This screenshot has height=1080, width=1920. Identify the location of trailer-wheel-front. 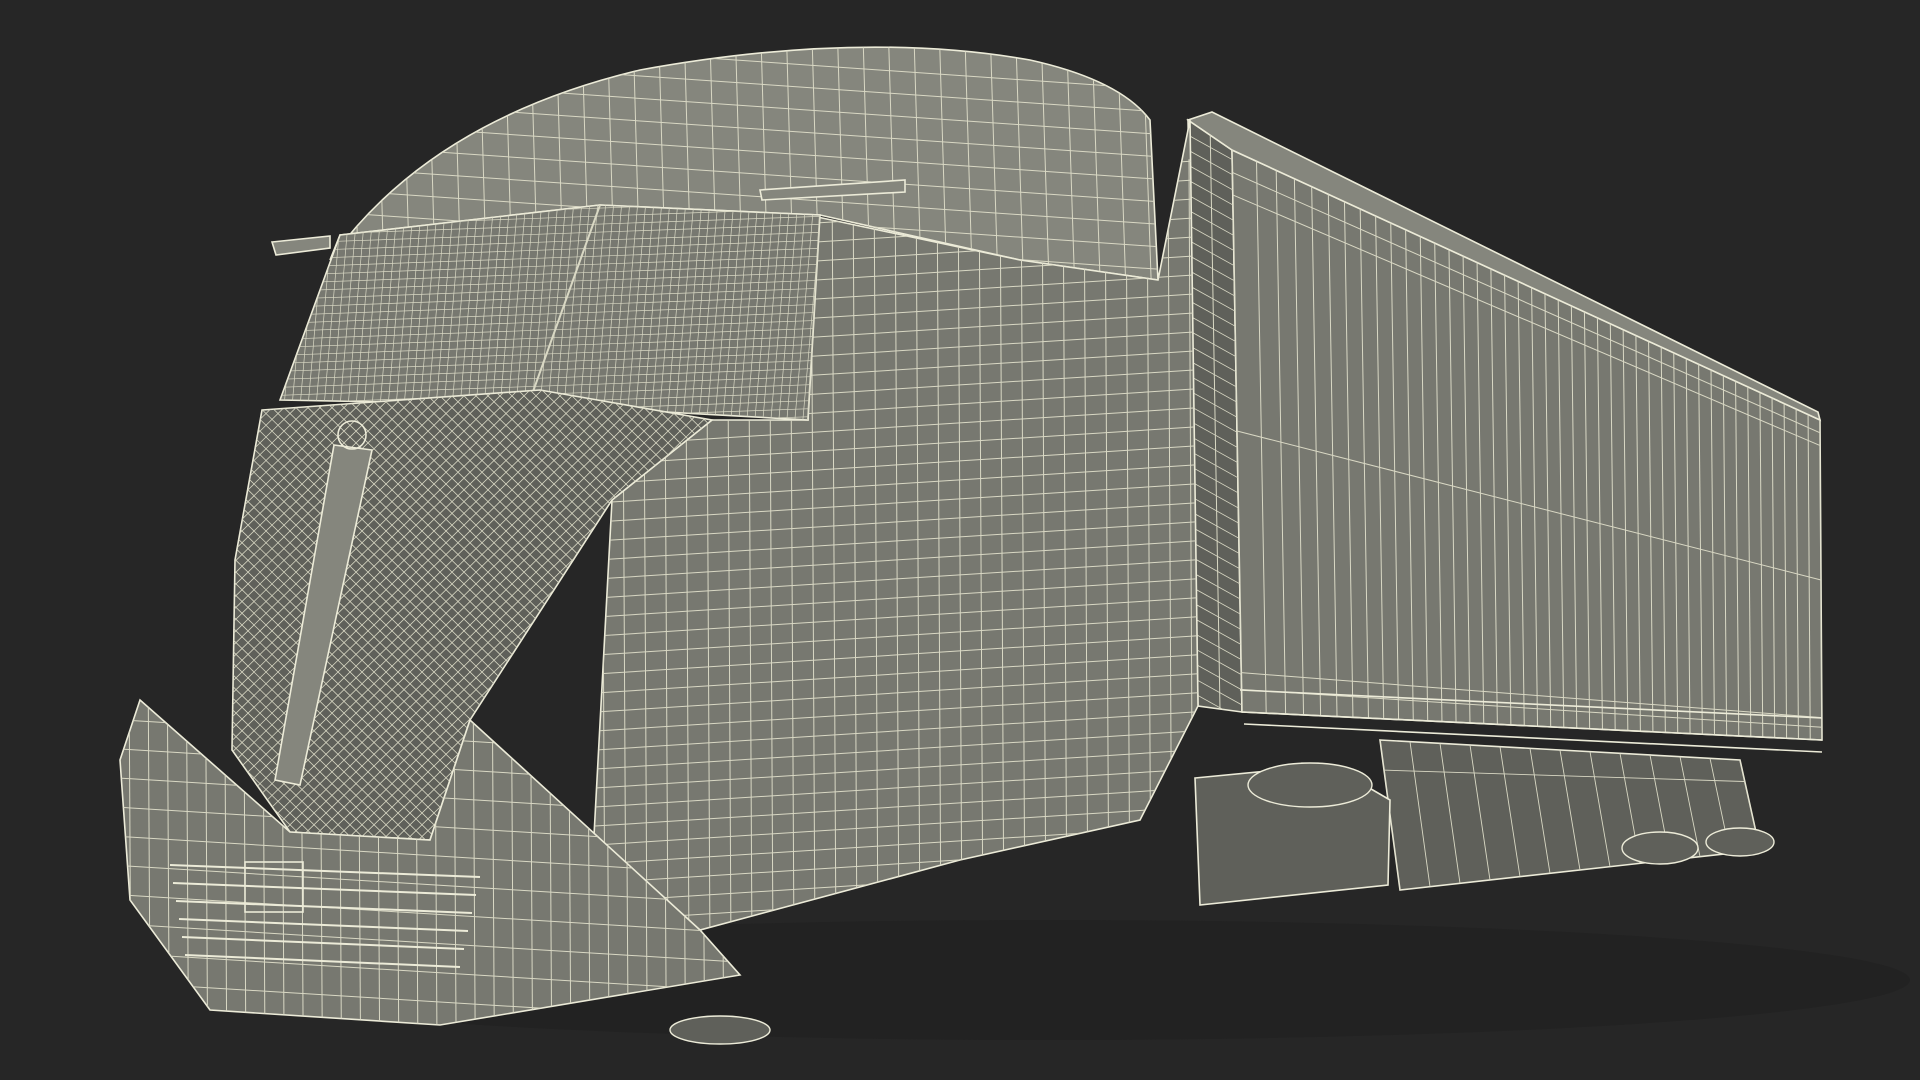
(1660, 848).